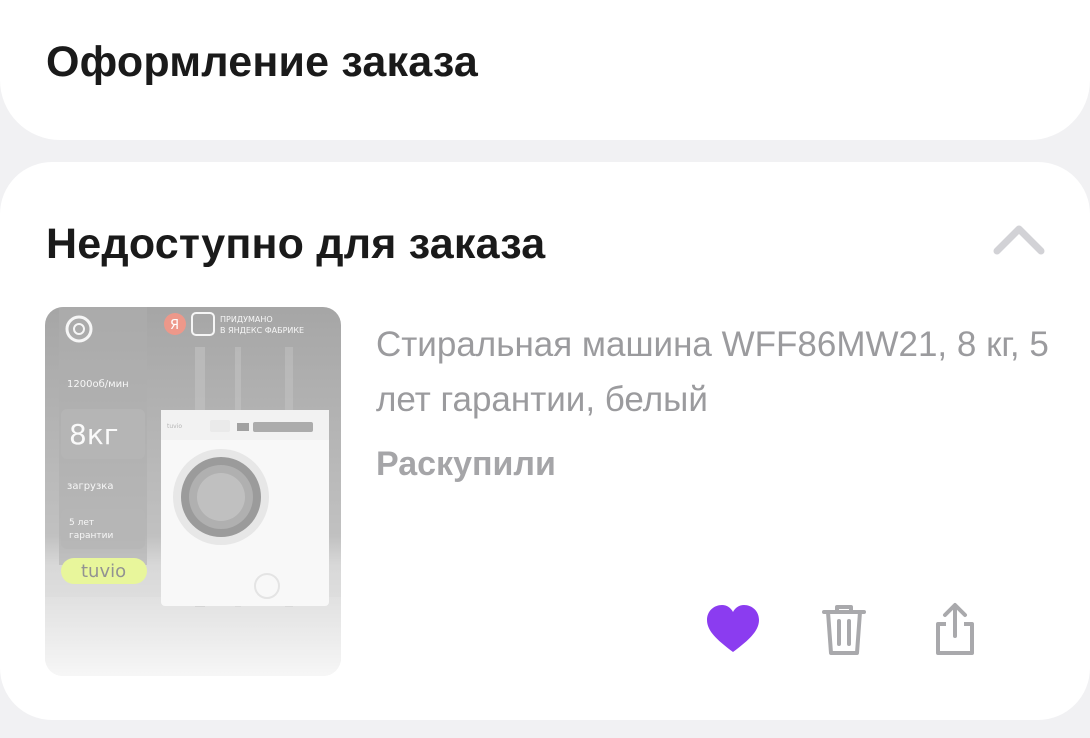 This screenshot has height=738, width=1090. I want to click on spec-warranty-line1: 5 лет, so click(81, 523).